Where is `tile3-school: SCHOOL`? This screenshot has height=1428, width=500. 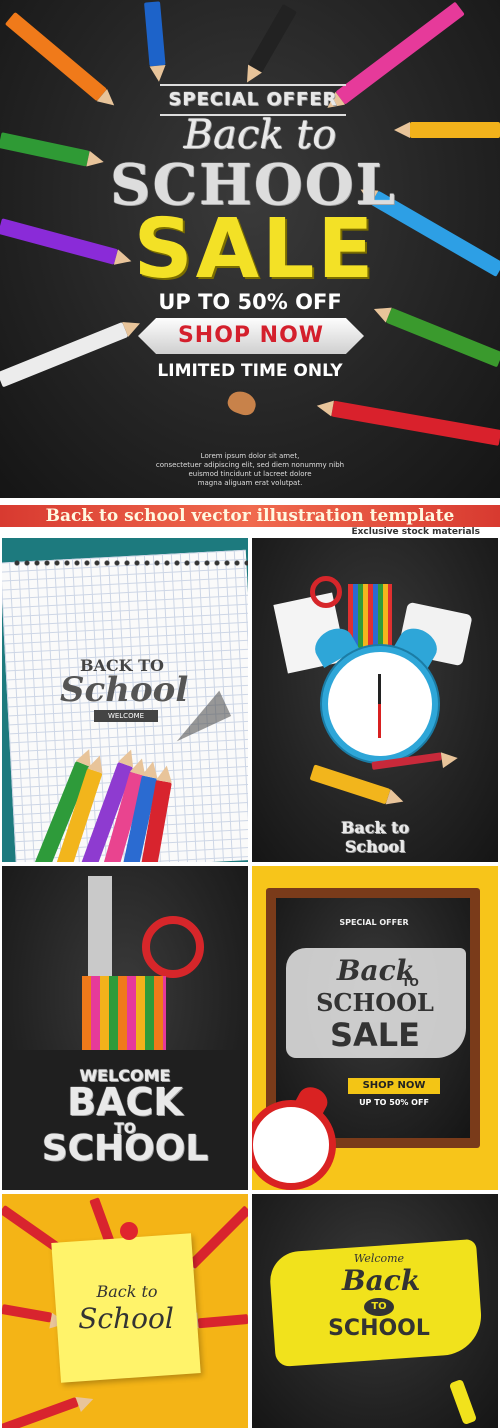
tile3-school: SCHOOL is located at coordinates (125, 1148).